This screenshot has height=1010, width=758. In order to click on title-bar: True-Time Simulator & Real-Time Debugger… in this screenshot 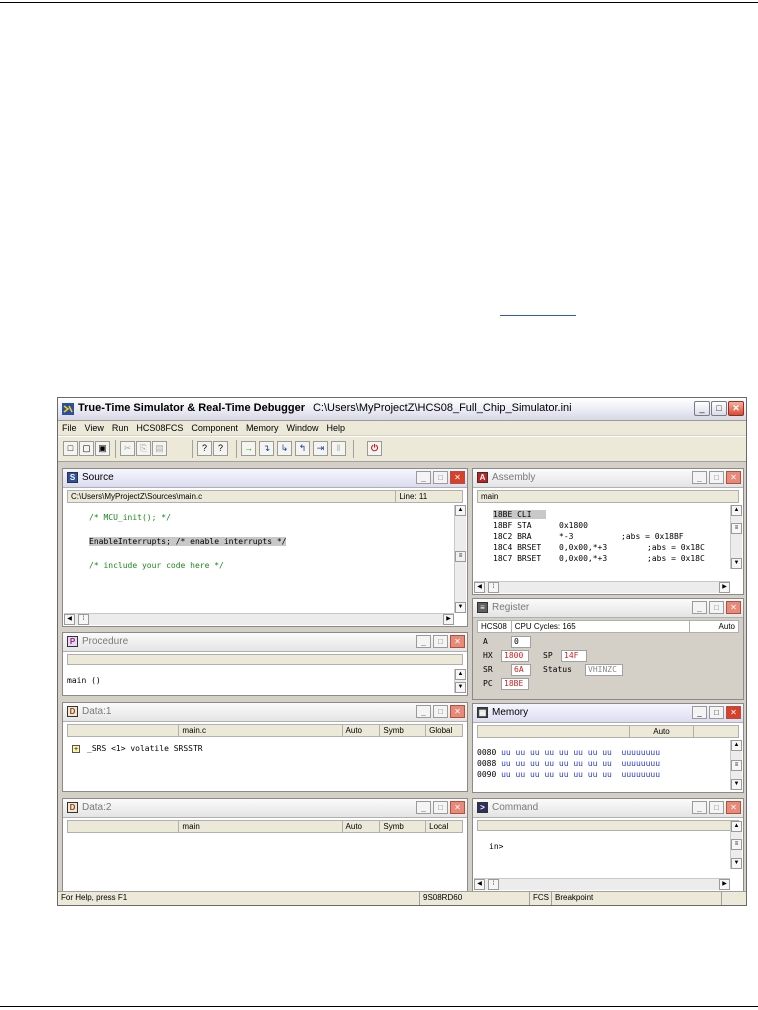, I will do `click(402, 409)`.